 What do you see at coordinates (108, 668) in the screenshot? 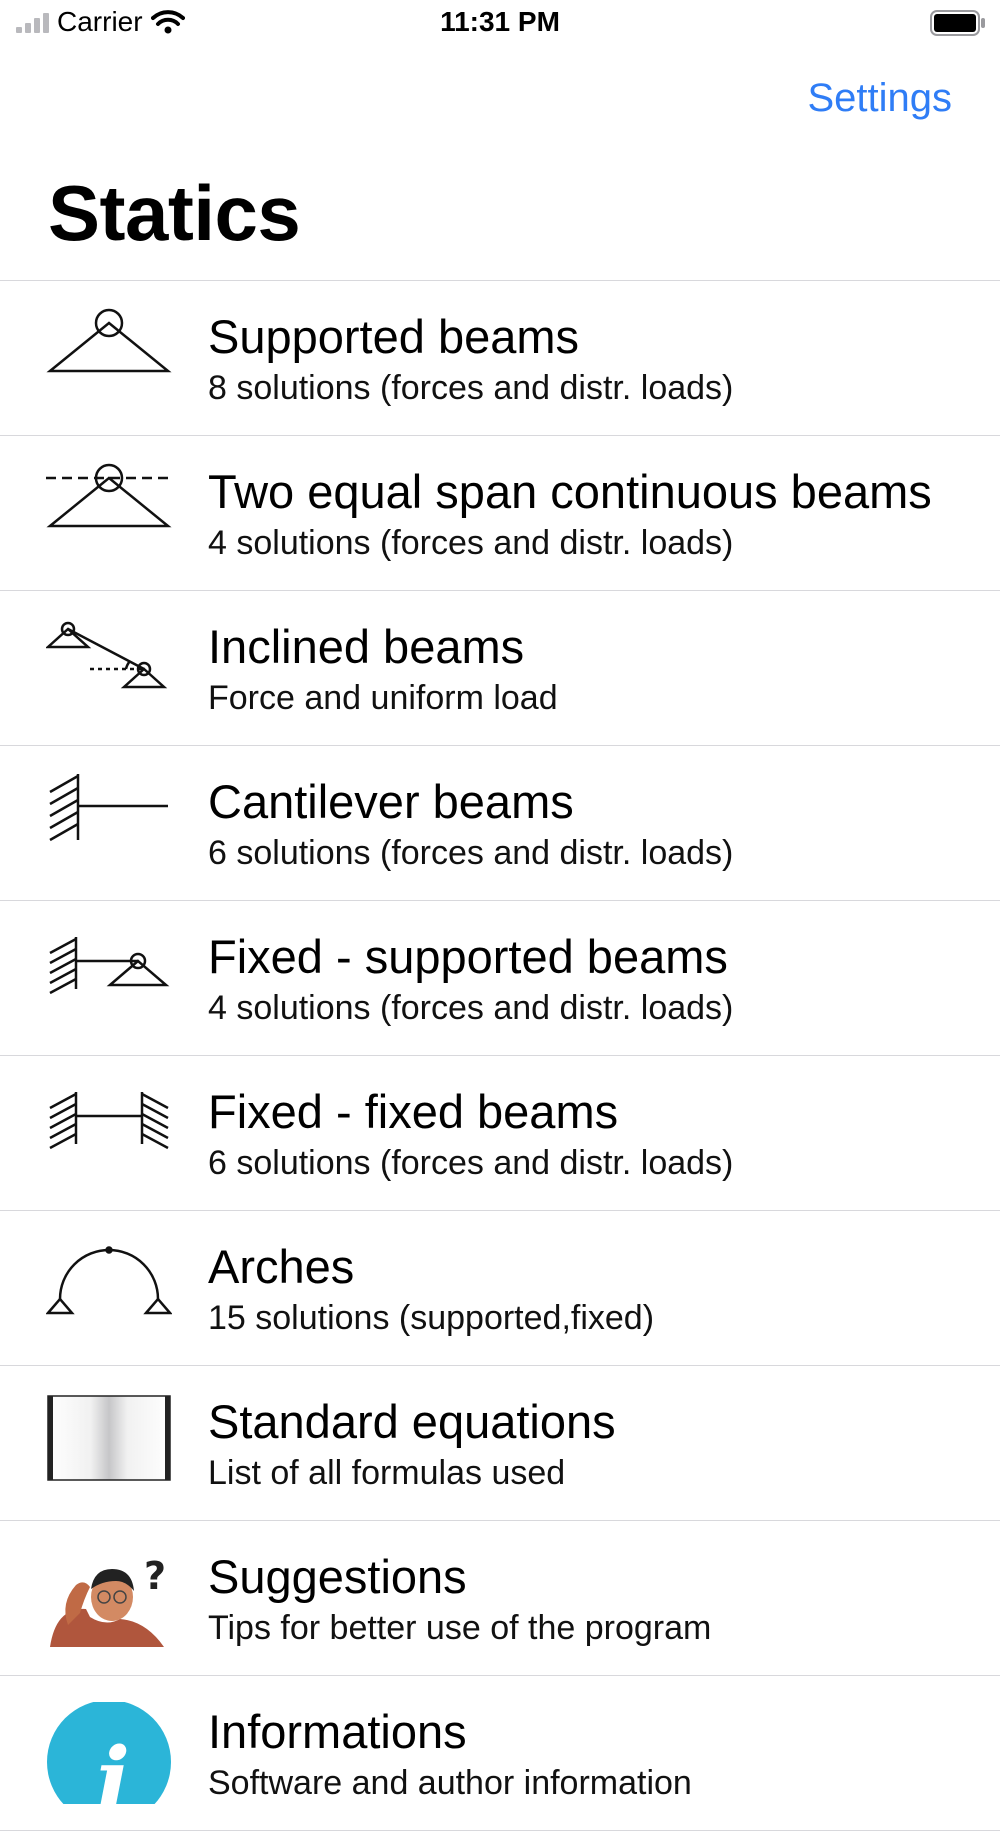
I see `inclined-beam-icon` at bounding box center [108, 668].